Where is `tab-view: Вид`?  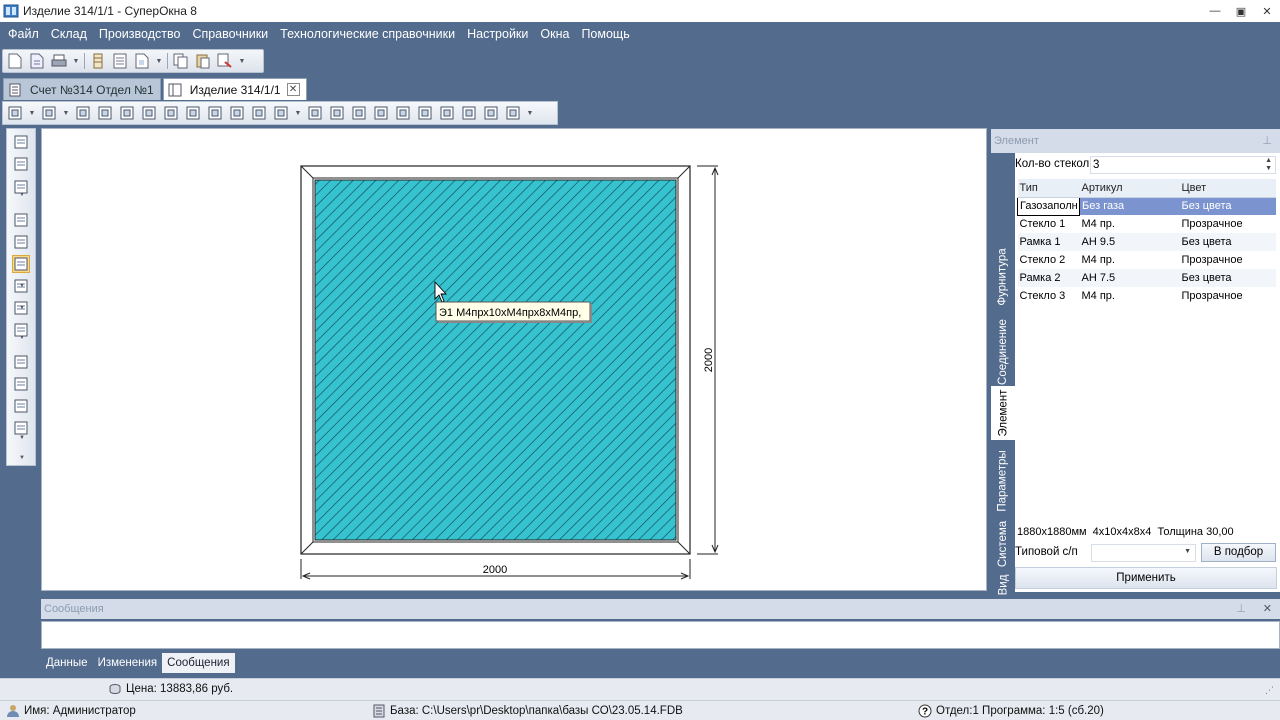
tab-view: Вид is located at coordinates (1003, 585).